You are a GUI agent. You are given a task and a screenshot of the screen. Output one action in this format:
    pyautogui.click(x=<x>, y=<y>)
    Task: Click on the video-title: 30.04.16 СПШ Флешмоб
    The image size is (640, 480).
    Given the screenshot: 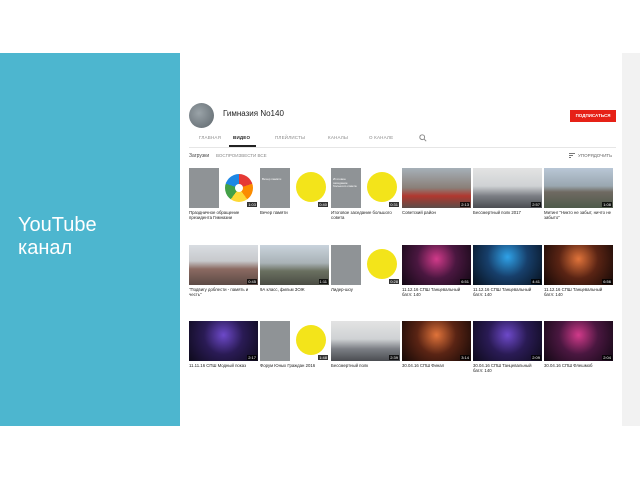 What is the action you would take?
    pyautogui.click(x=578, y=365)
    